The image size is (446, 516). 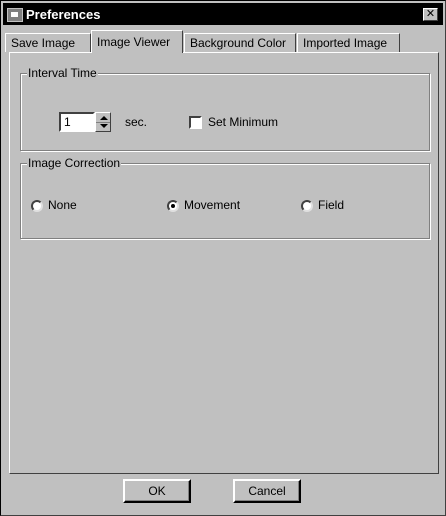 I want to click on interval-input: 1, so click(x=77, y=122).